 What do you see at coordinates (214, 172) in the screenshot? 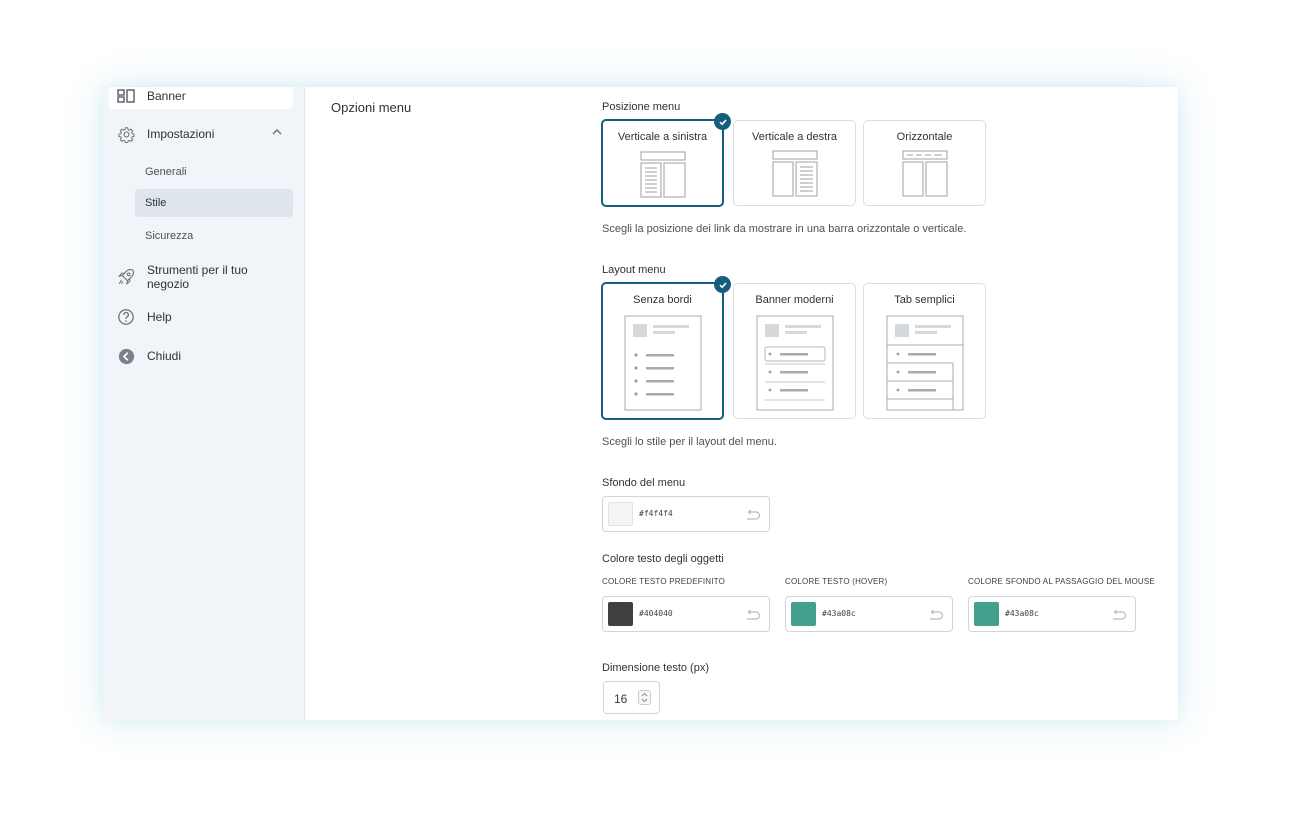
I see `sidebar-subitem-generali: Generali` at bounding box center [214, 172].